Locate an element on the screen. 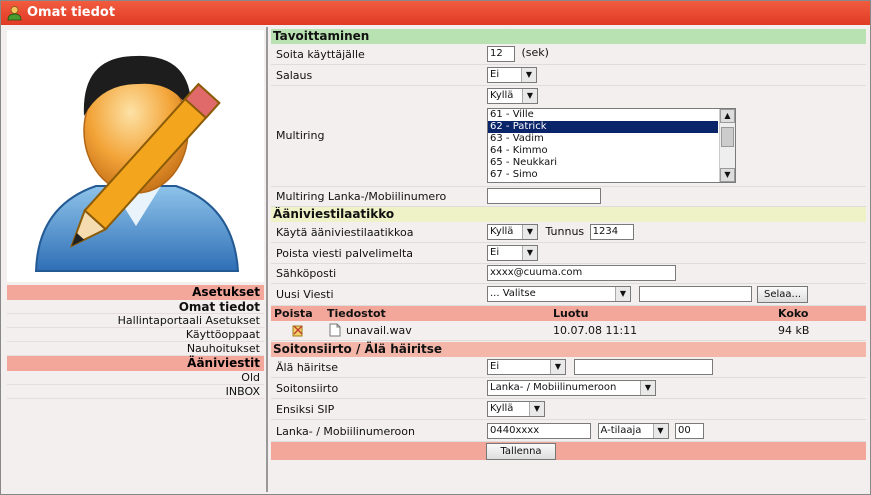 This screenshot has width=871, height=495. files-table-header: Poista Tiedostot Luotu Koko is located at coordinates (568, 313).